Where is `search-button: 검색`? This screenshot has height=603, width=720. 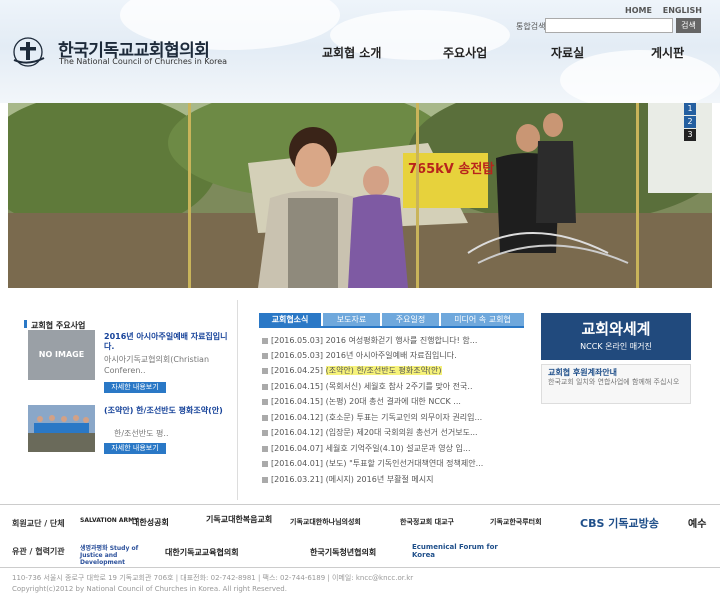
search-button: 검색 is located at coordinates (688, 25).